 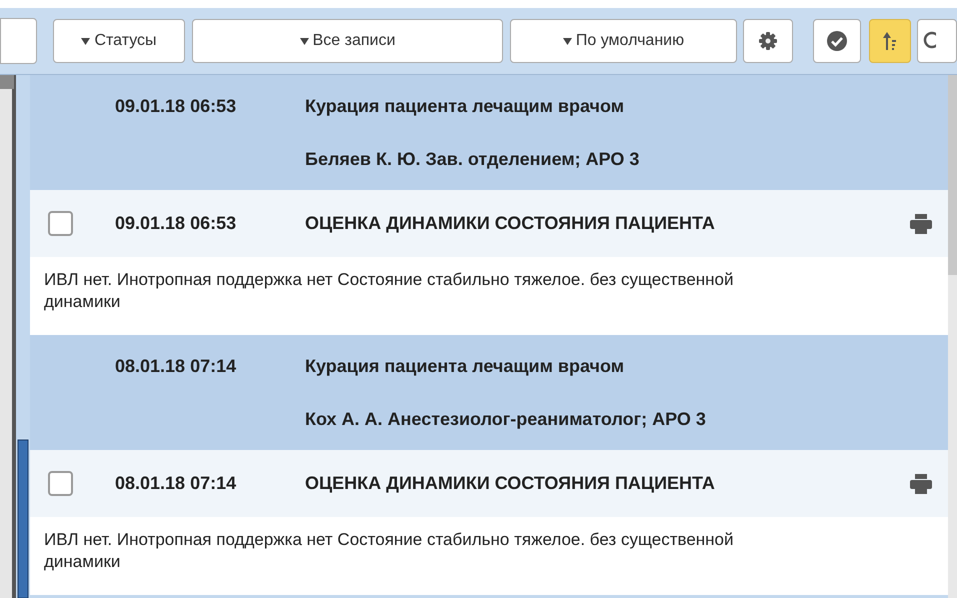 What do you see at coordinates (176, 106) in the screenshot?
I see `entry-date: 09.01.18 06:53` at bounding box center [176, 106].